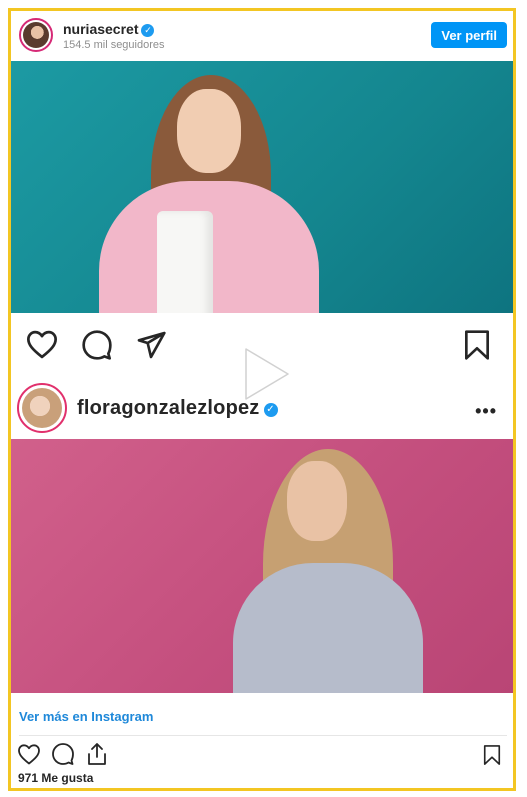 This screenshot has width=527, height=797. What do you see at coordinates (263, 374) in the screenshot?
I see `play-icon` at bounding box center [263, 374].